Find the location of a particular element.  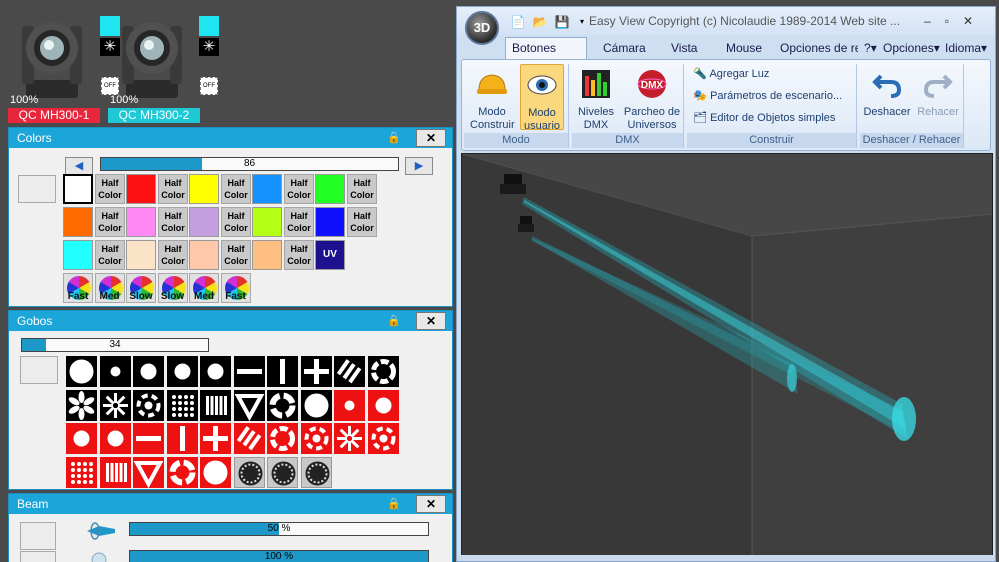

deshacer-button: Deshacer is located at coordinates (887, 98).